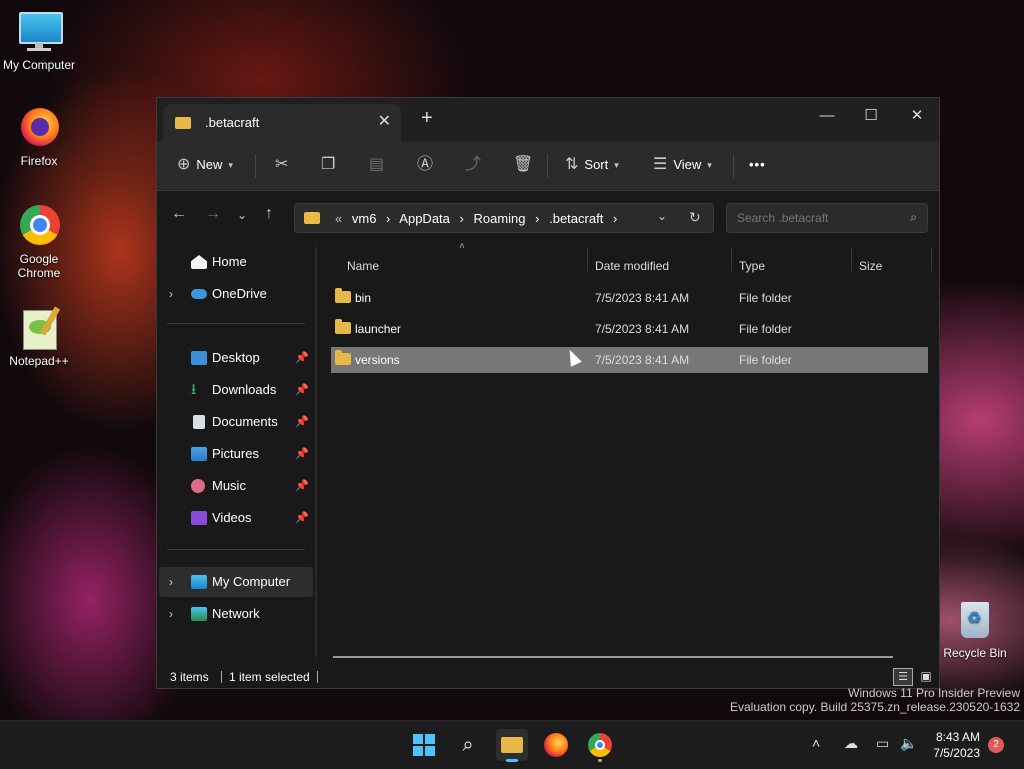  I want to click on tiles-view-icon: ▣, so click(926, 676).